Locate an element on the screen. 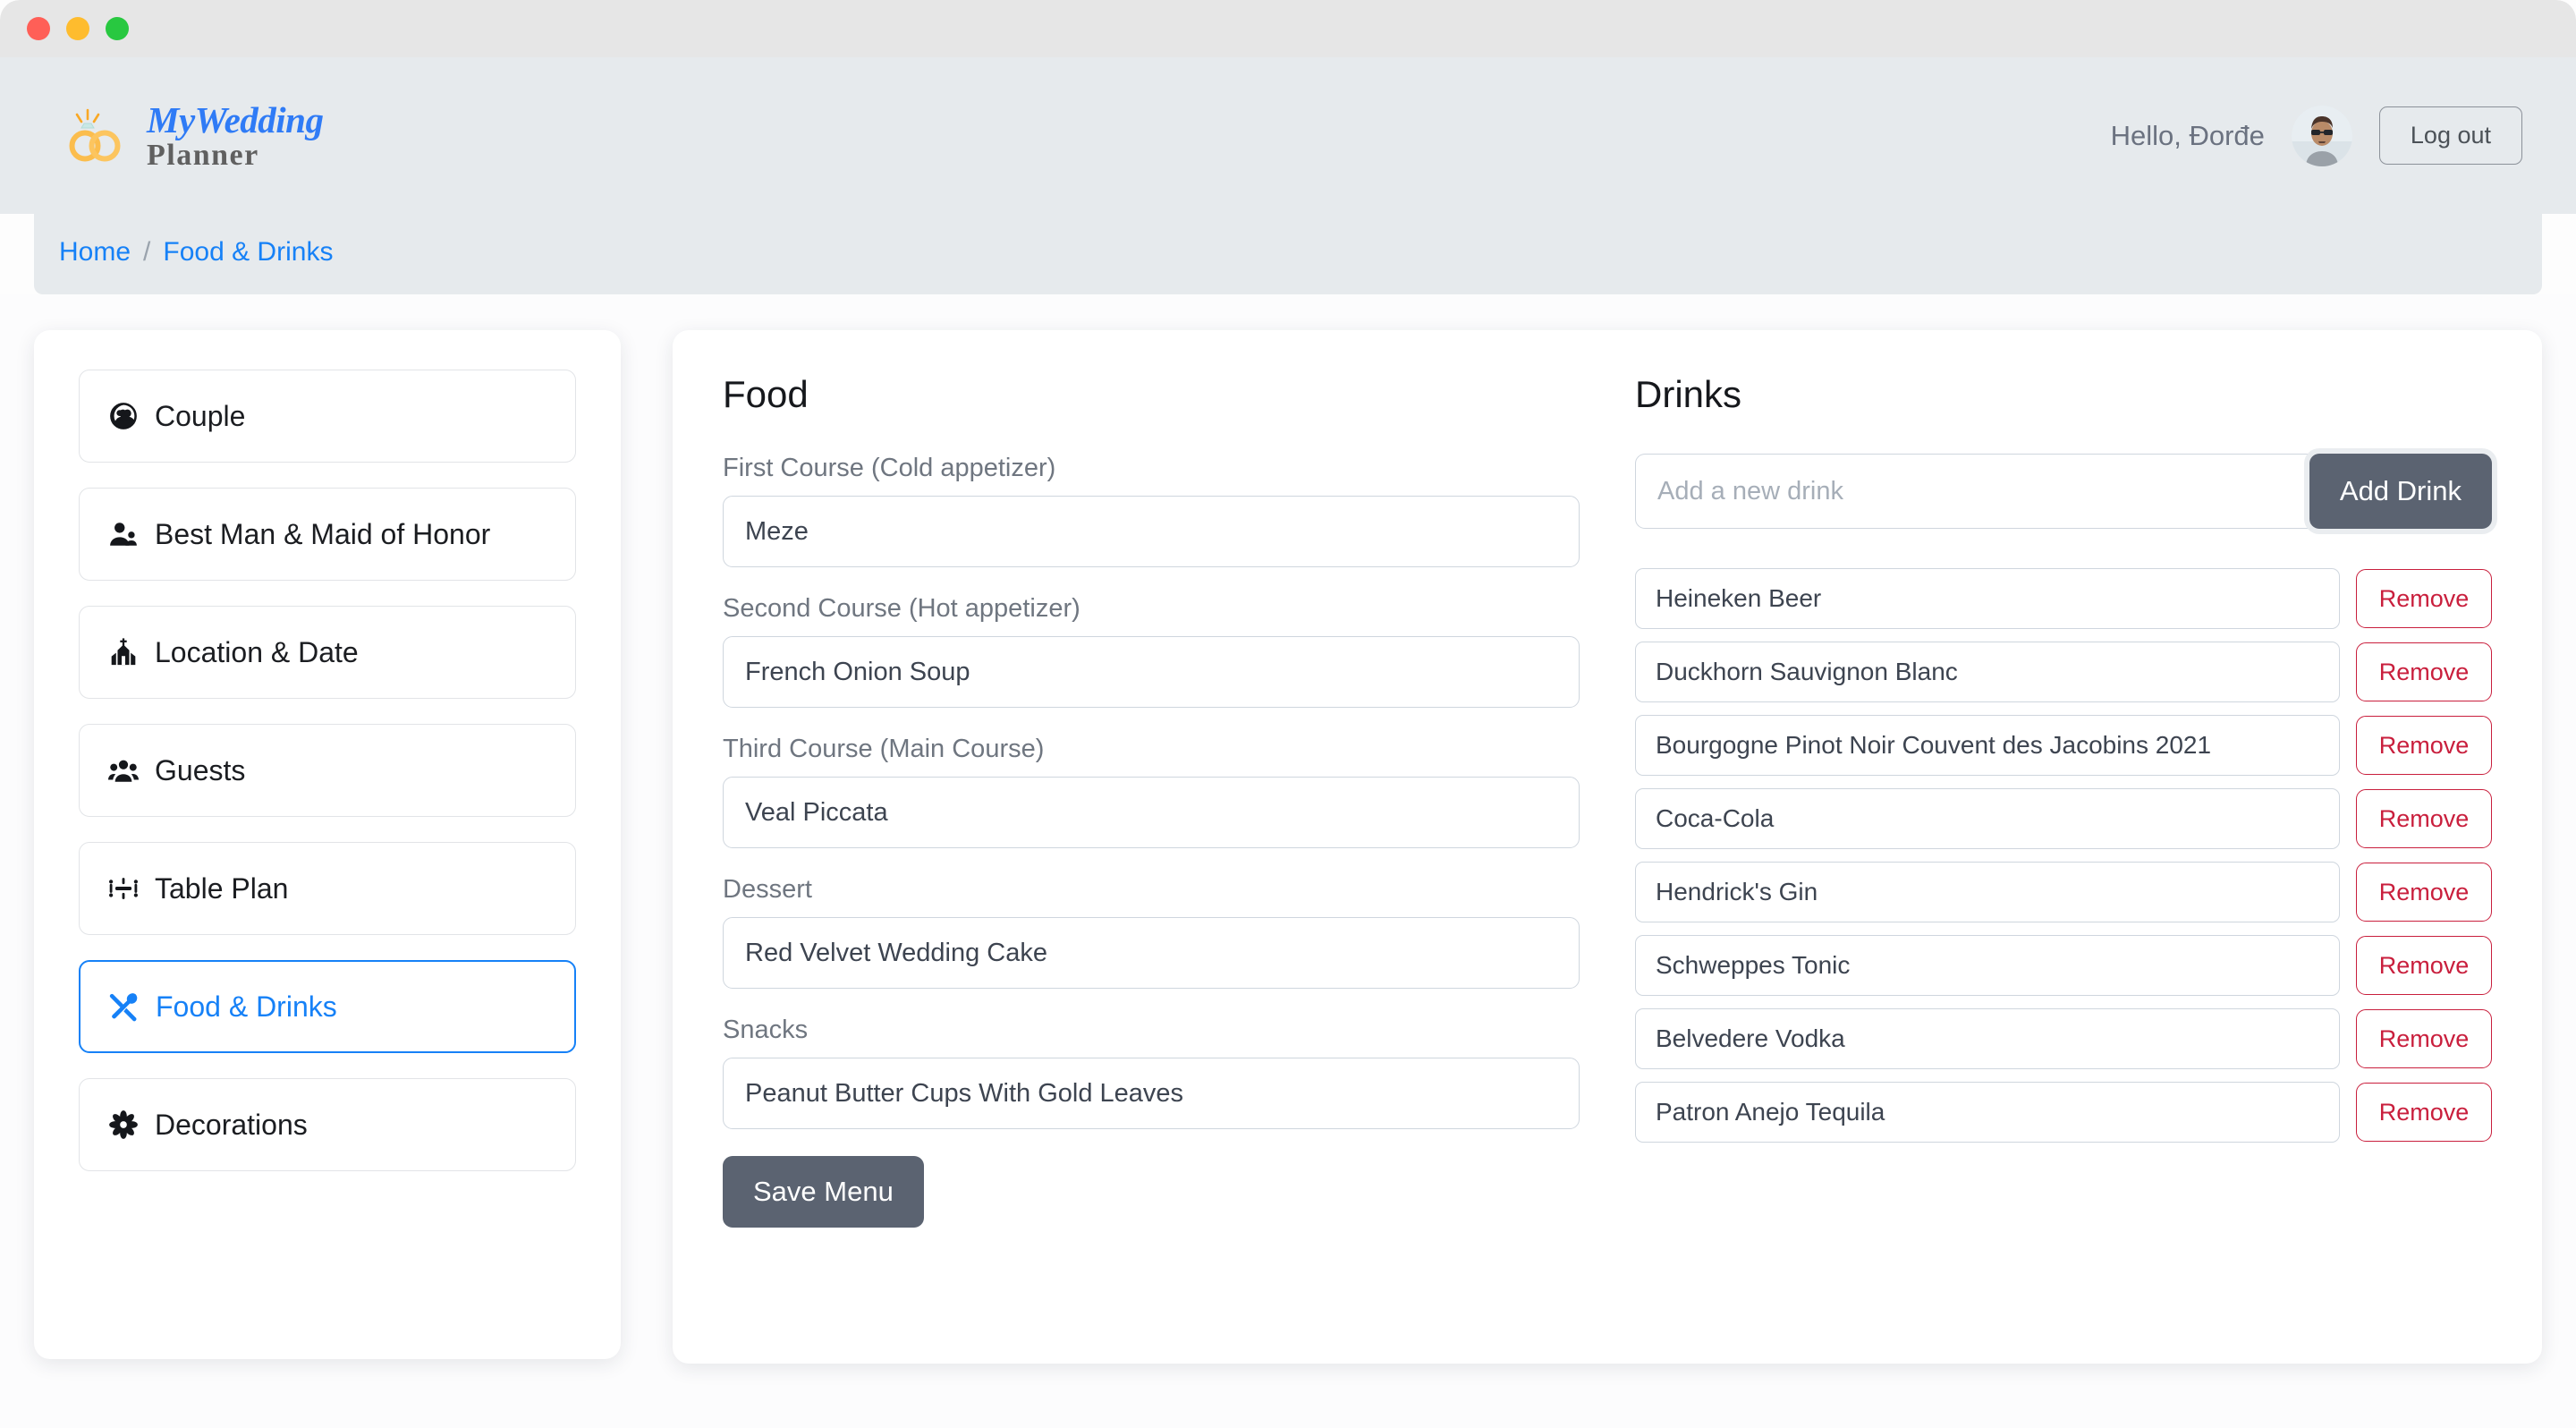 This screenshot has height=1428, width=2576. food-field-label: Snacks is located at coordinates (766, 1030).